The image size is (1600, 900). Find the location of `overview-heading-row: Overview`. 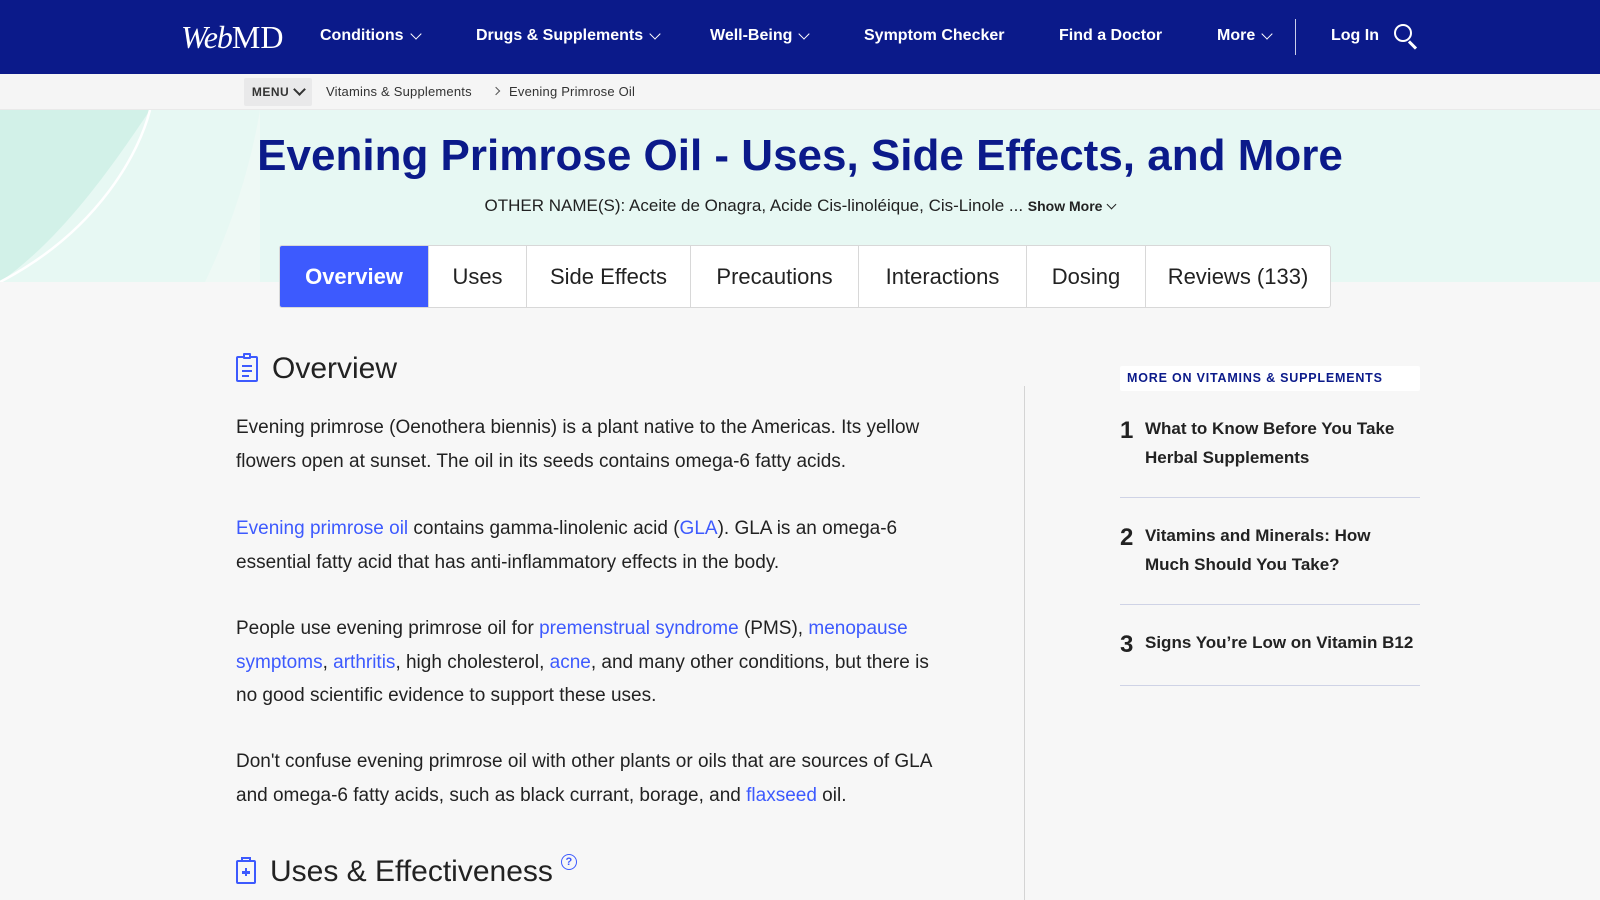

overview-heading-row: Overview is located at coordinates (316, 369).